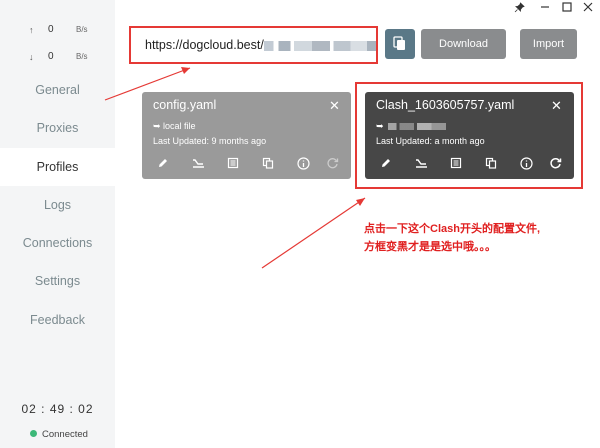 This screenshot has height=448, width=600. What do you see at coordinates (452, 238) in the screenshot?
I see `annotation-text: 点击一下这个Clash开头的配置文件, 方框变黑才是是选中哦。。。` at bounding box center [452, 238].